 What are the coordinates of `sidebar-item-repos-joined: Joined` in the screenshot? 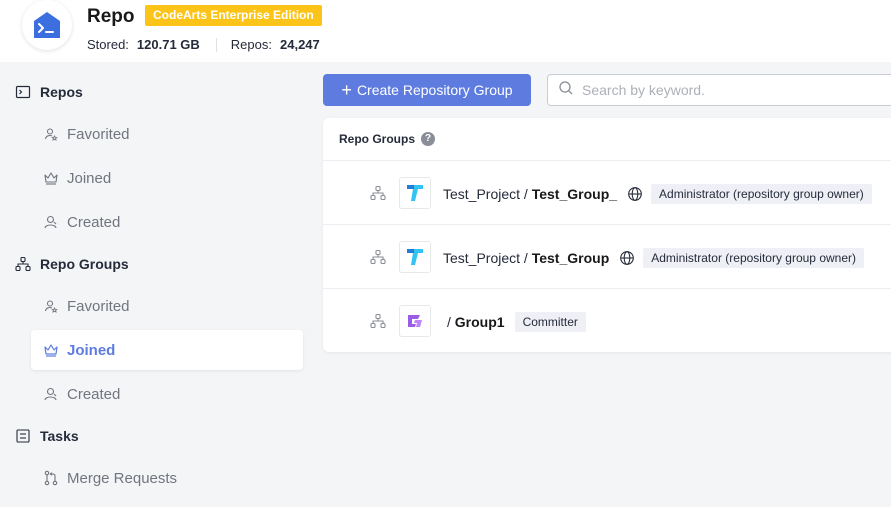 It's located at (167, 178).